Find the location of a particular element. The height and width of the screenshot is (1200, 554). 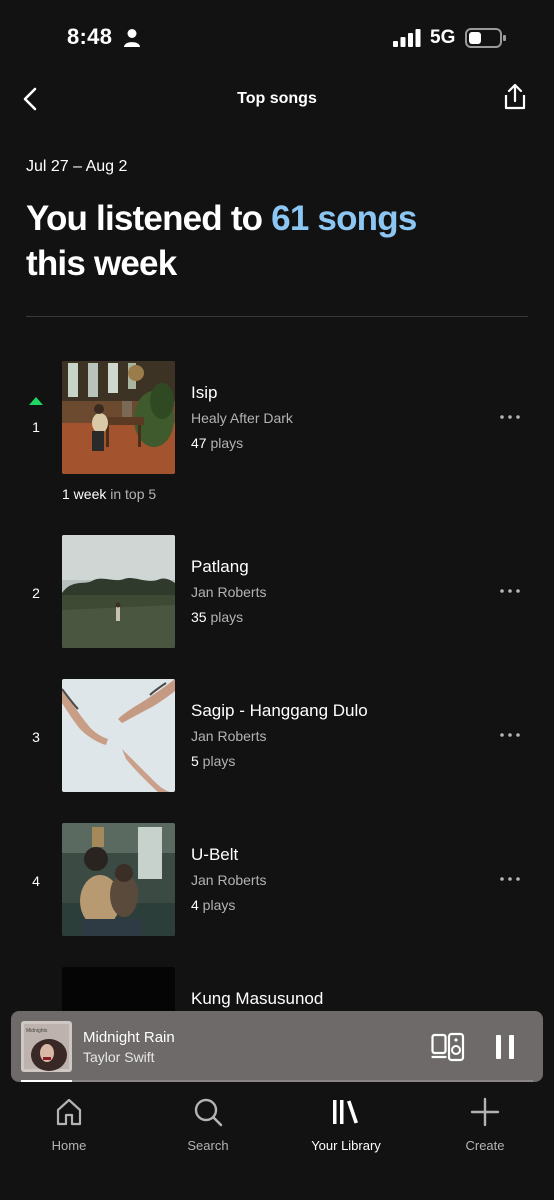

nav-home: Home is located at coordinates (69, 1133).